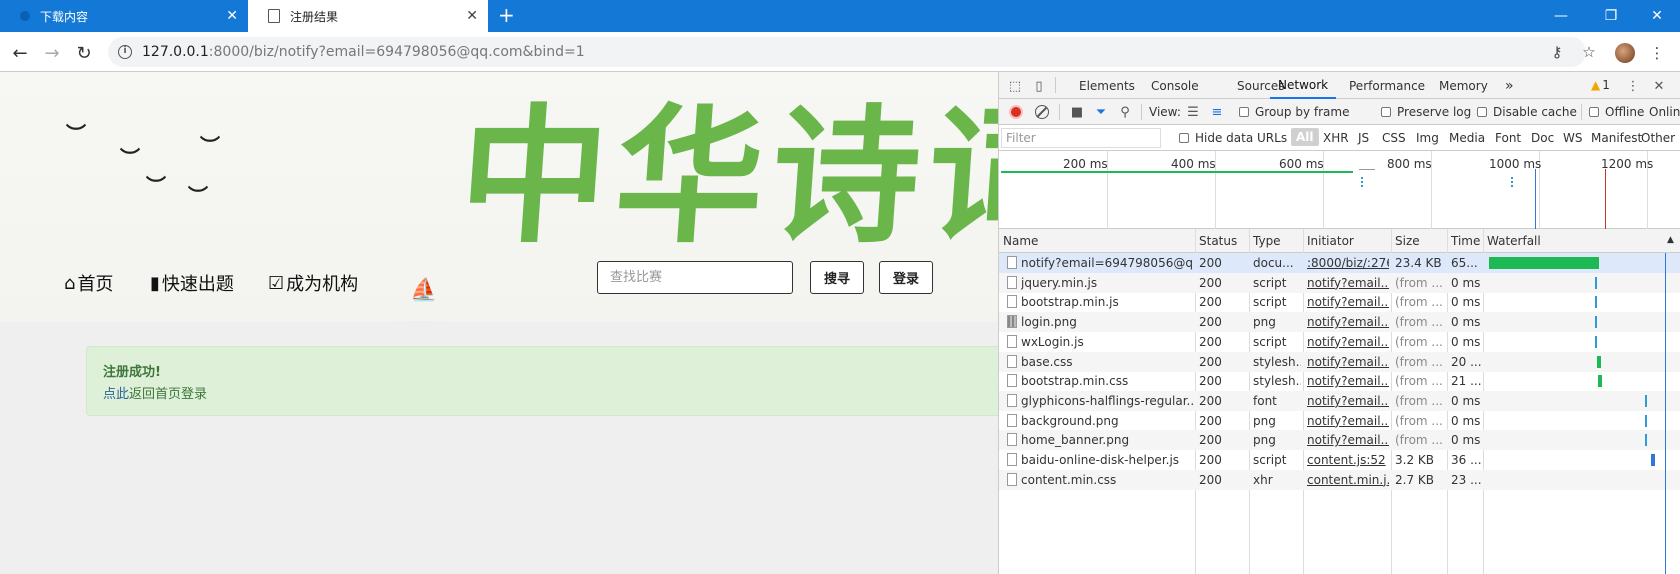 This screenshot has height=574, width=1680. Describe the element at coordinates (1466, 322) in the screenshot. I see `cell-time: 0 ms` at that location.